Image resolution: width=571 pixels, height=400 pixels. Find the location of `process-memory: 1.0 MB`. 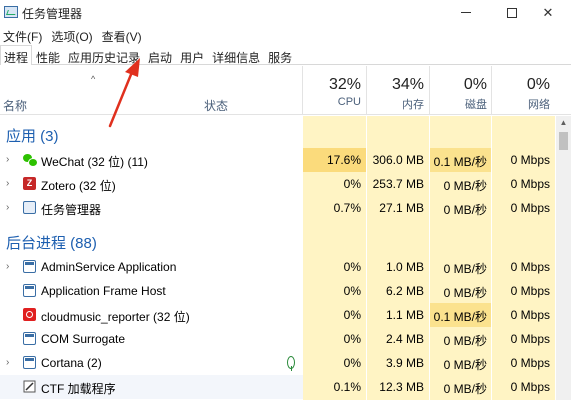

process-memory: 1.0 MB is located at coordinates (404, 267).